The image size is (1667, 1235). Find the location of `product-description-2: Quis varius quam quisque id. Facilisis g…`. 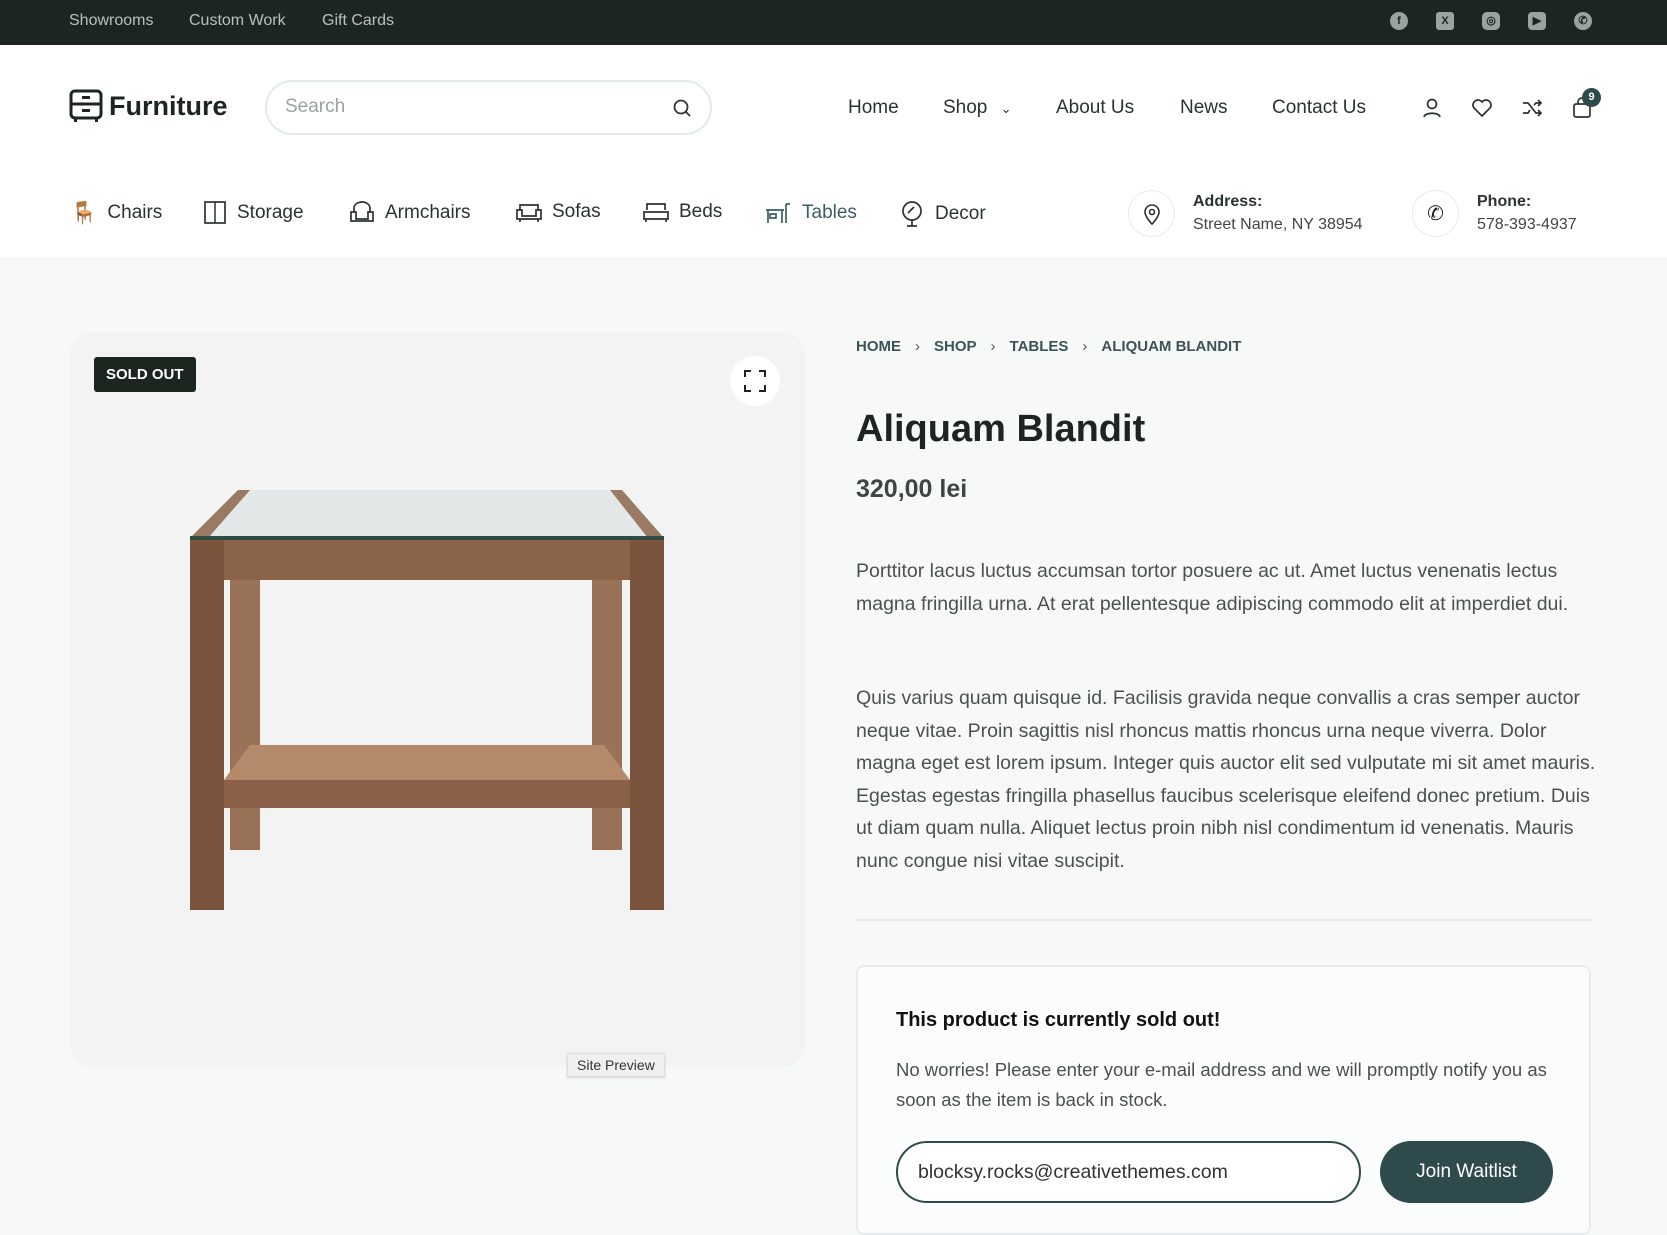

product-description-2: Quis varius quam quisque id. Facilisis g… is located at coordinates (1226, 779).